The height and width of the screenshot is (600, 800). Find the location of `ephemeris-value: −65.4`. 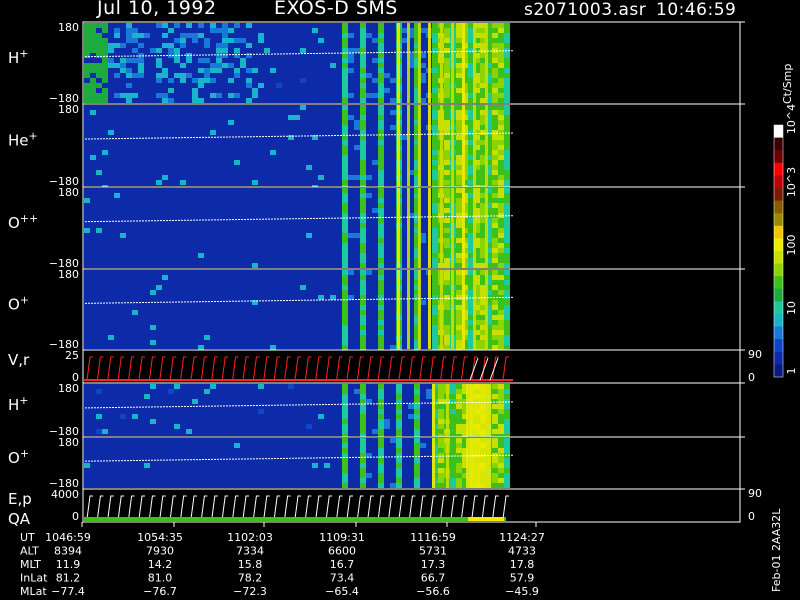

ephemeris-value: −65.4 is located at coordinates (342, 591).